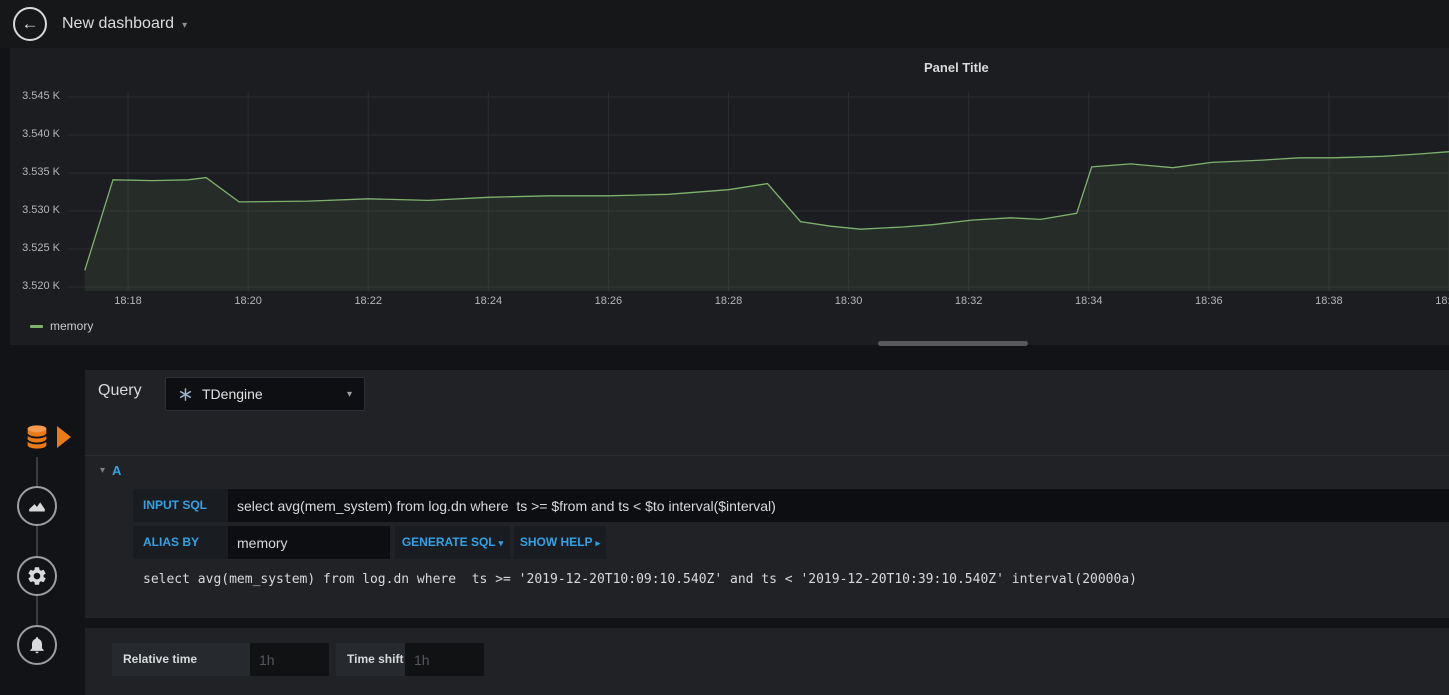  Describe the element at coordinates (248, 301) in the screenshot. I see `x-axis-label: 18:20` at that location.